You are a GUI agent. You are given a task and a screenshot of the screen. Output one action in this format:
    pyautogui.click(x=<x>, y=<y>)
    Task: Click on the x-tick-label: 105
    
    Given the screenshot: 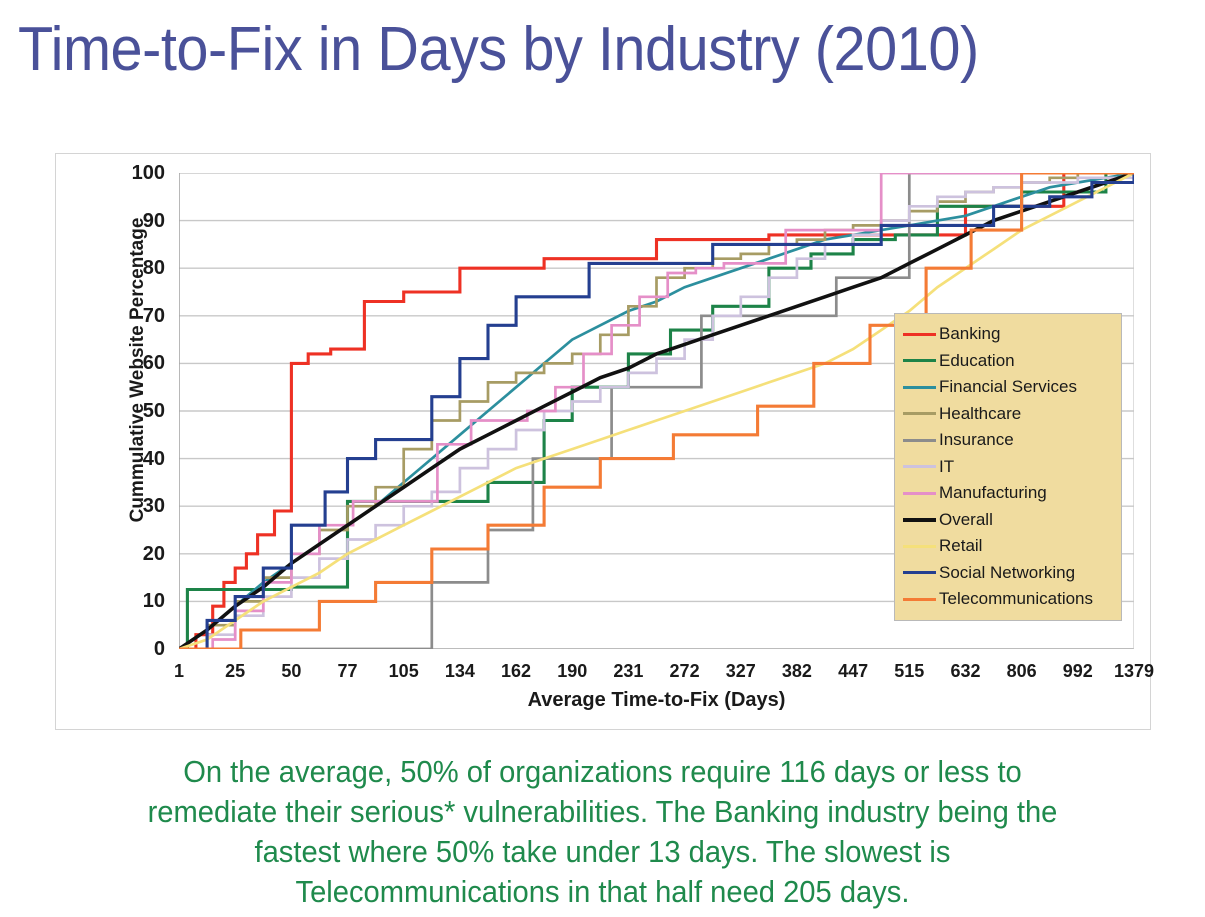 What is the action you would take?
    pyautogui.click(x=403, y=671)
    